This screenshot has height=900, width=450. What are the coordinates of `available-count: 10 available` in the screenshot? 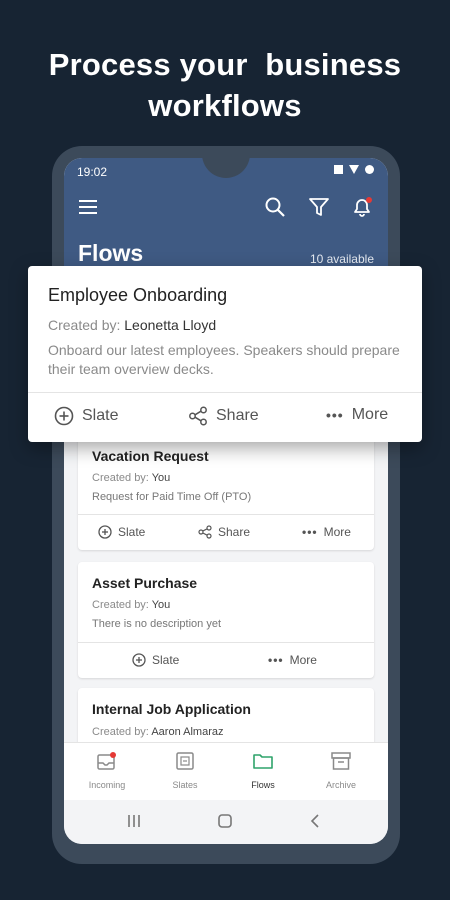 It's located at (341, 259).